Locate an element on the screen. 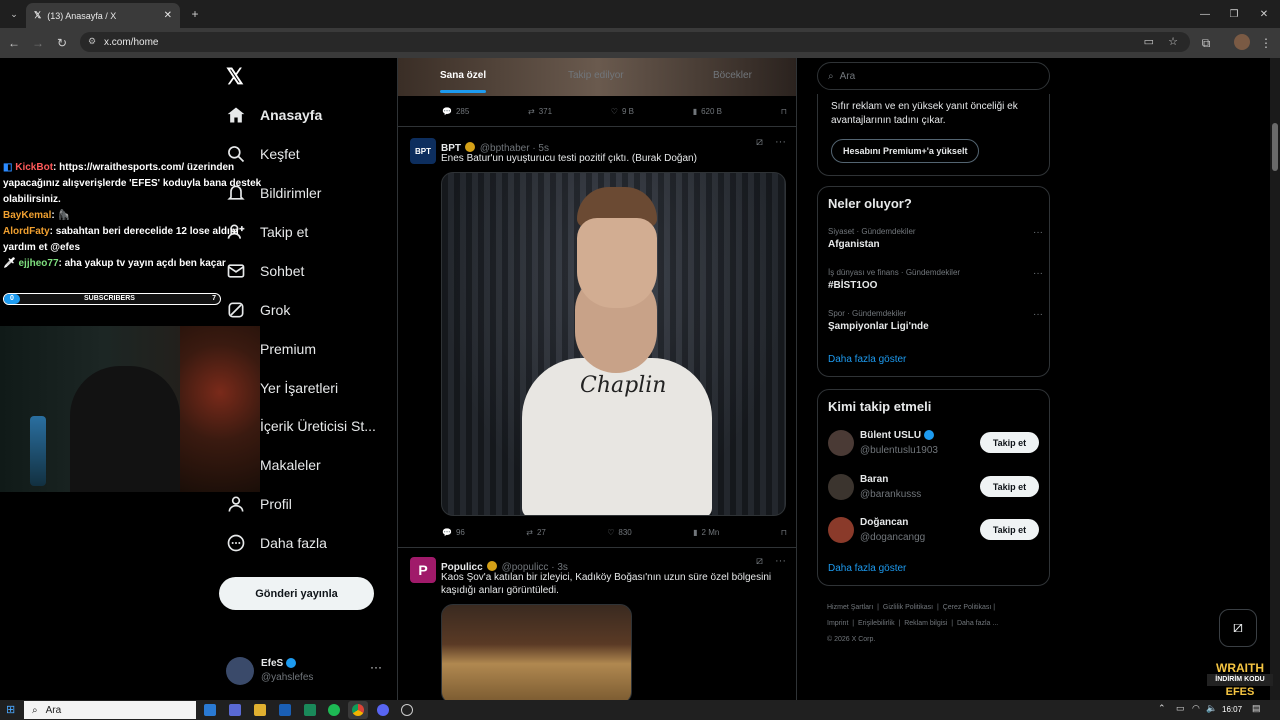  explorer-app-icon is located at coordinates (260, 710).